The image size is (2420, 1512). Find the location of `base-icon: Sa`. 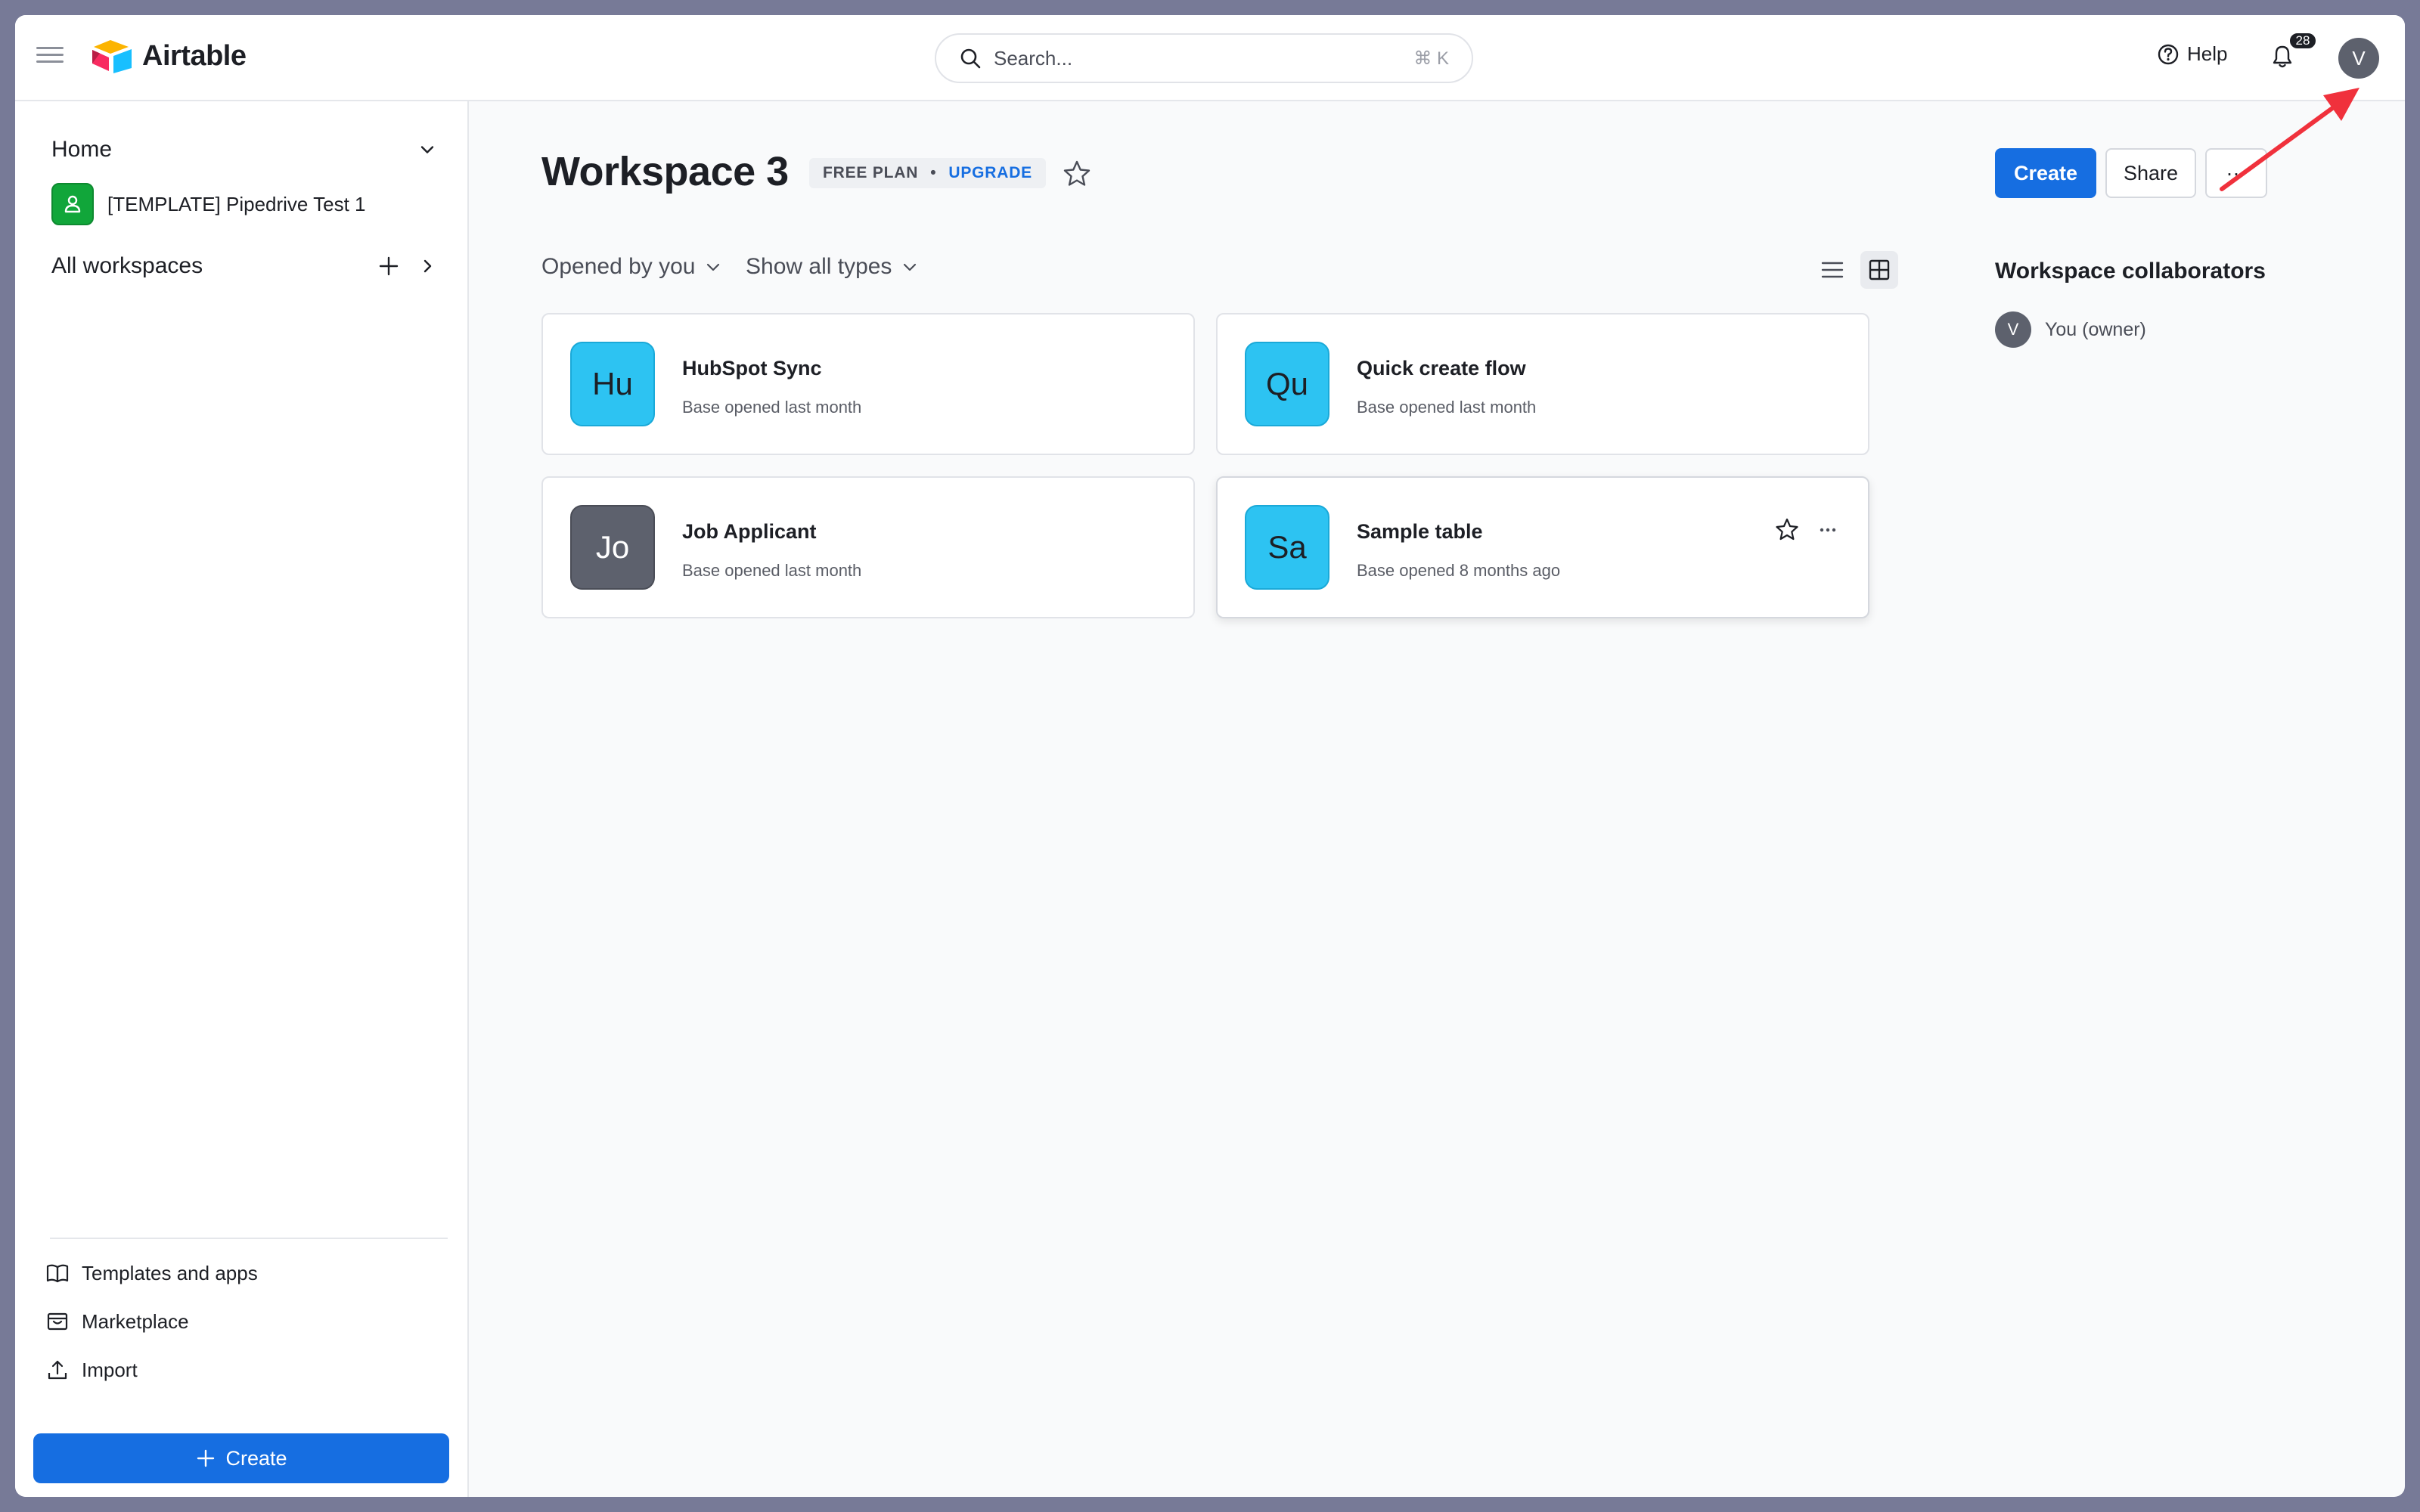

base-icon: Sa is located at coordinates (1287, 547).